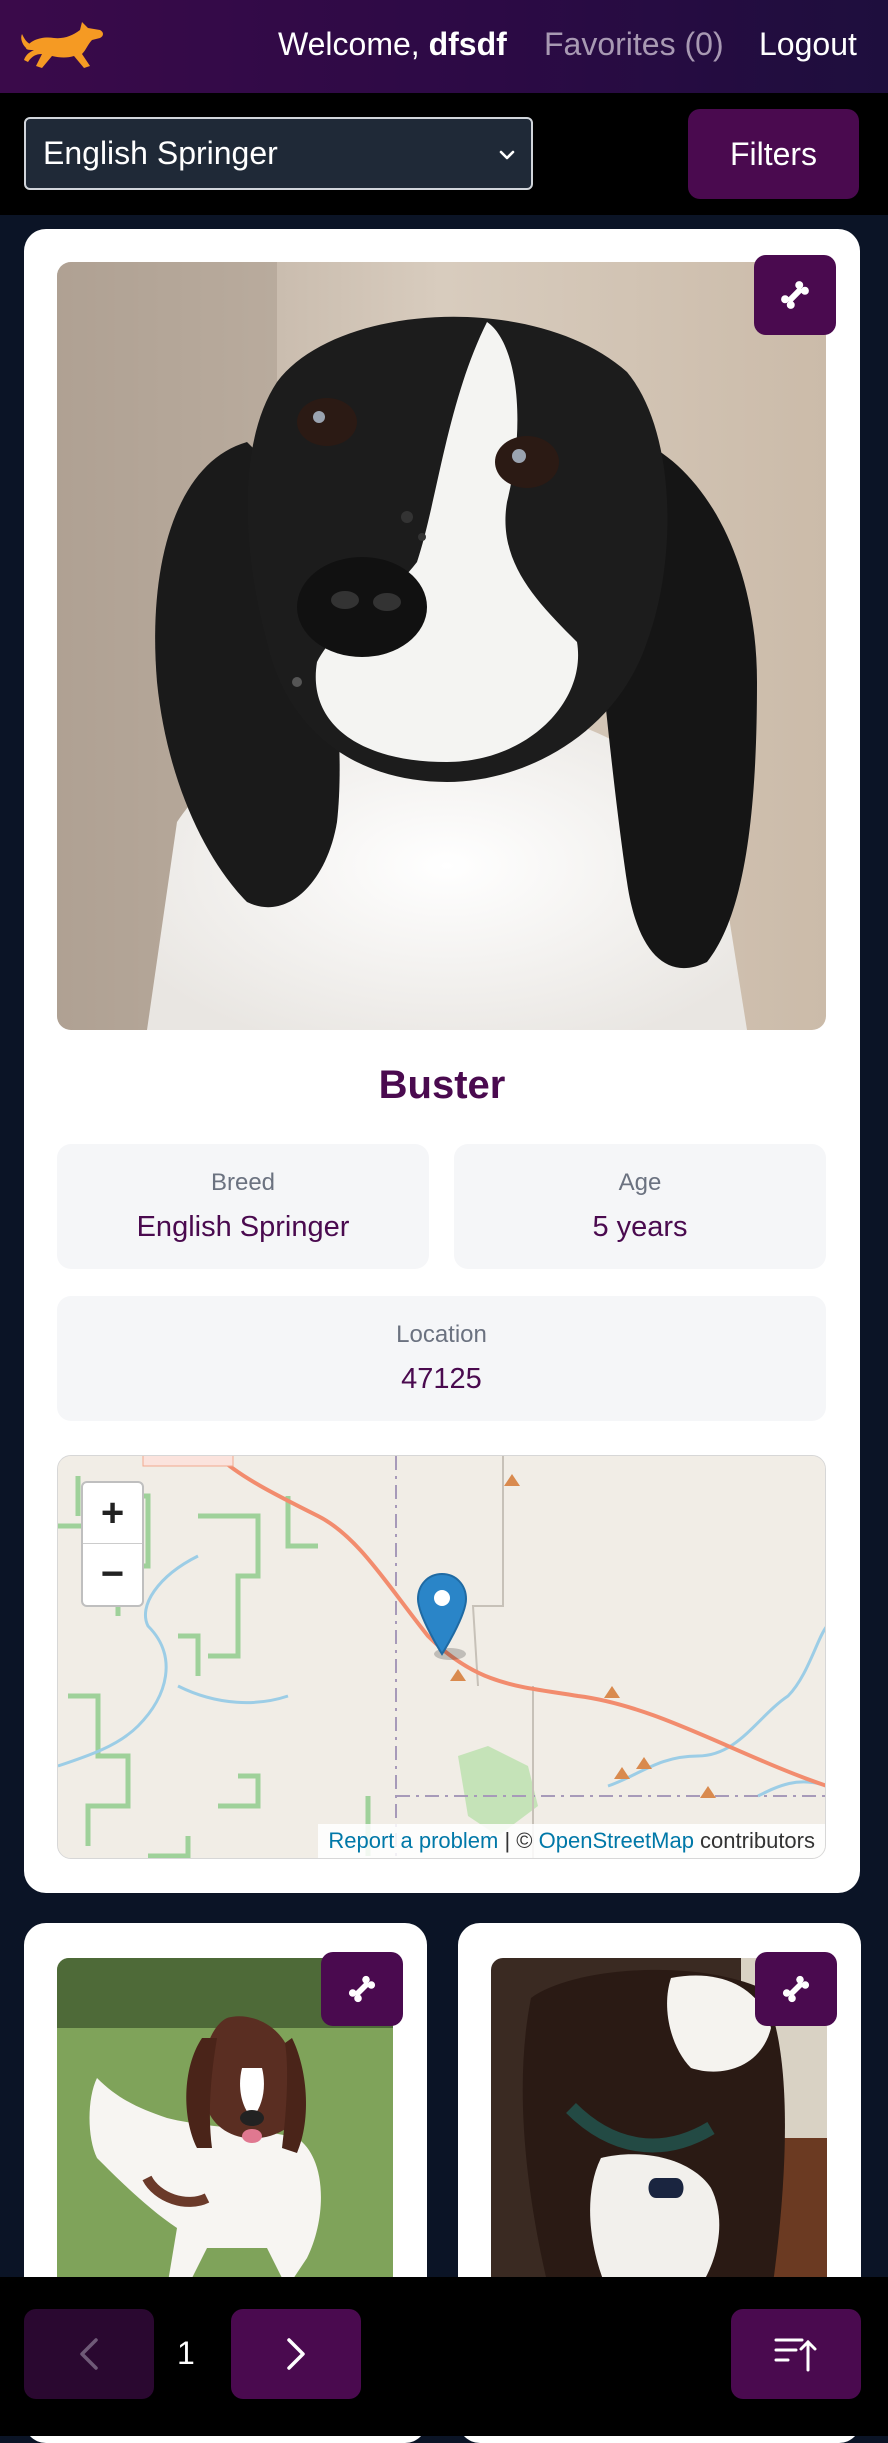 This screenshot has width=888, height=2443. Describe the element at coordinates (640, 1182) in the screenshot. I see `age-label: Age` at that location.